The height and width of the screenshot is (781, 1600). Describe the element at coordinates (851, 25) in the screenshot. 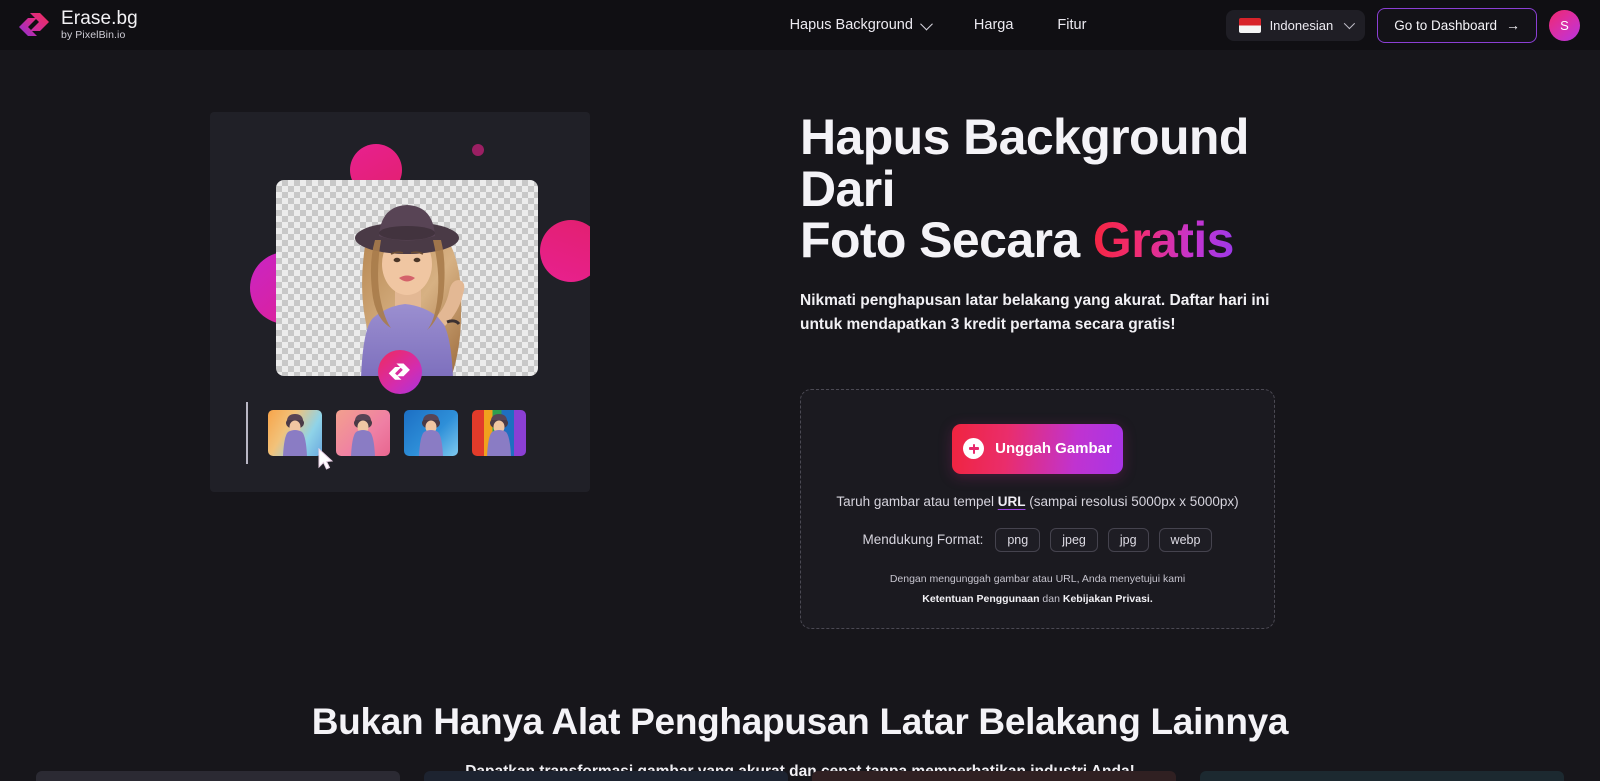

I see `nav-item-label: Hapus Background` at that location.